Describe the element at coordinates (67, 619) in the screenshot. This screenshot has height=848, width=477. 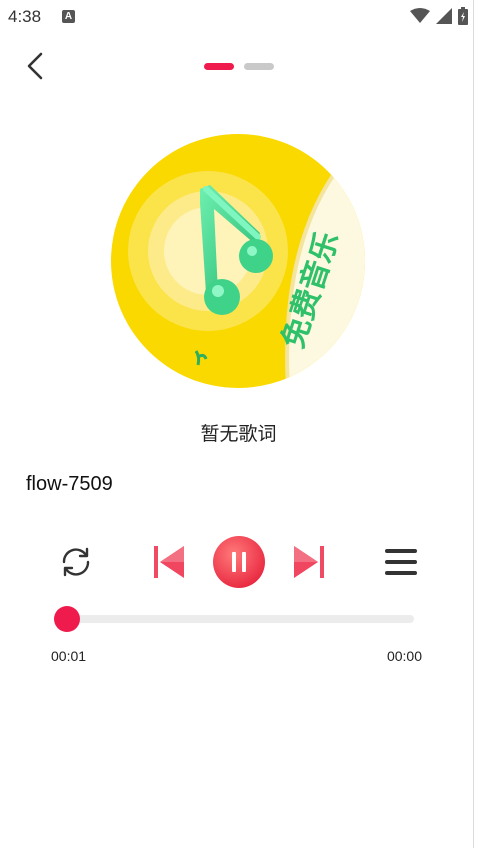
I see `progress-thumb` at that location.